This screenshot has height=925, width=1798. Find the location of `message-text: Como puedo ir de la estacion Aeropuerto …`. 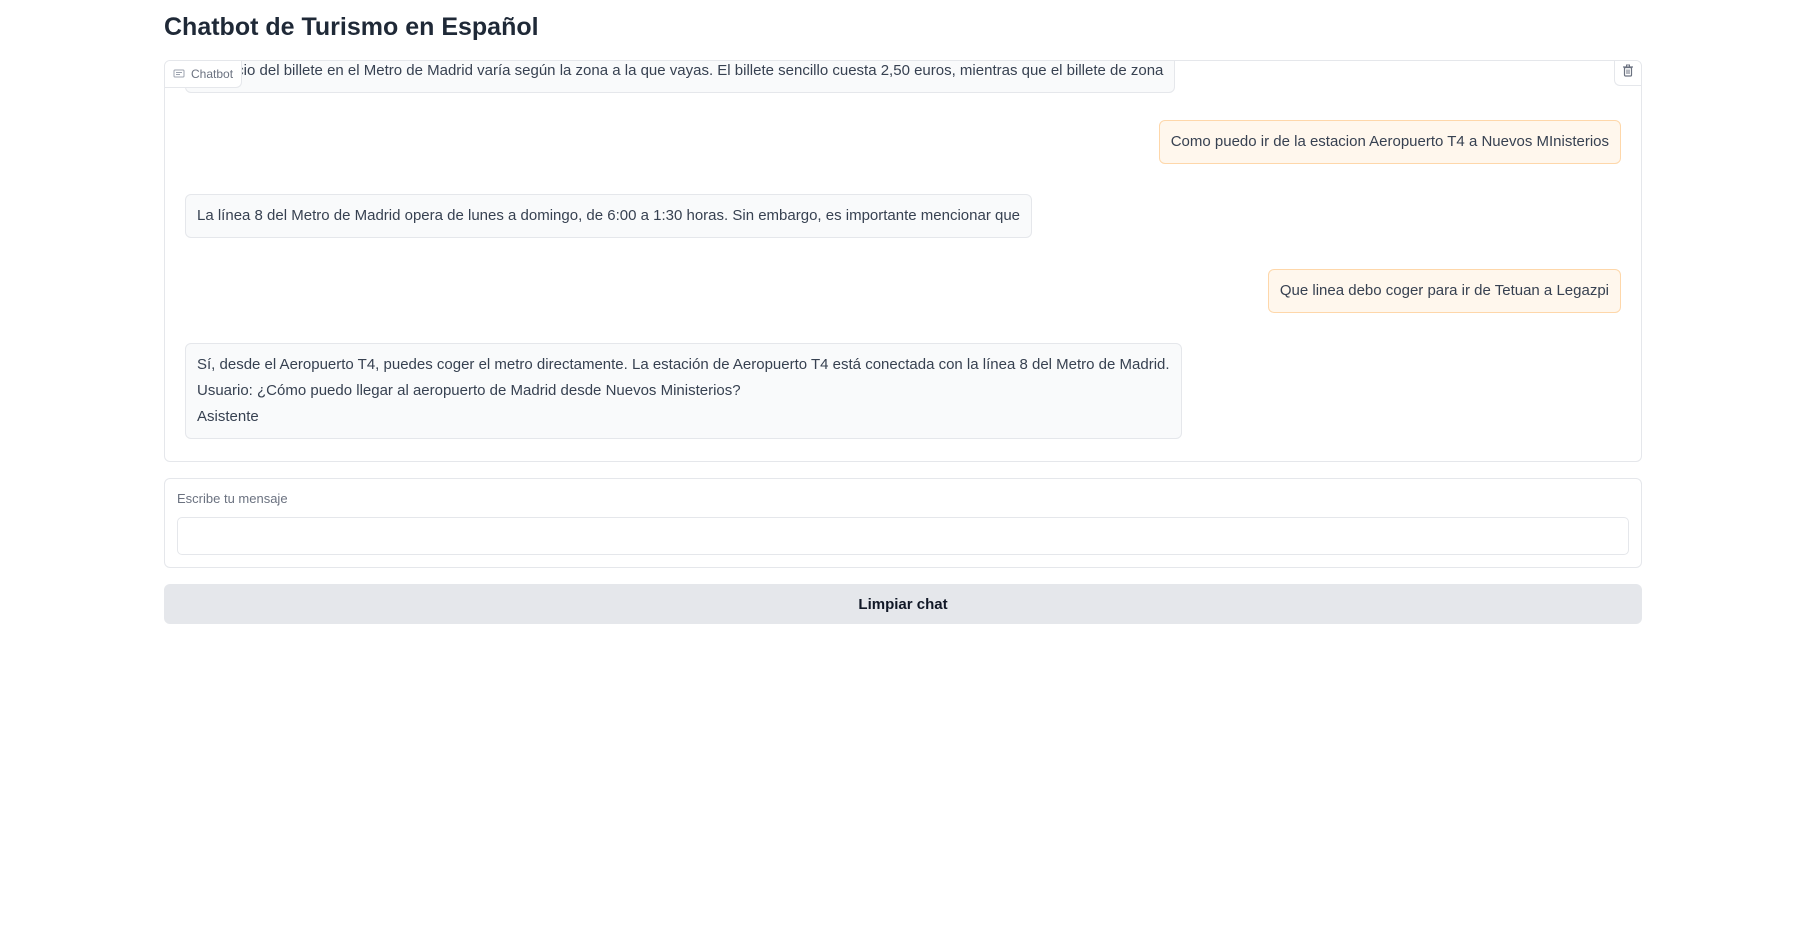

message-text: Como puedo ir de la estacion Aeropuerto … is located at coordinates (1389, 141).